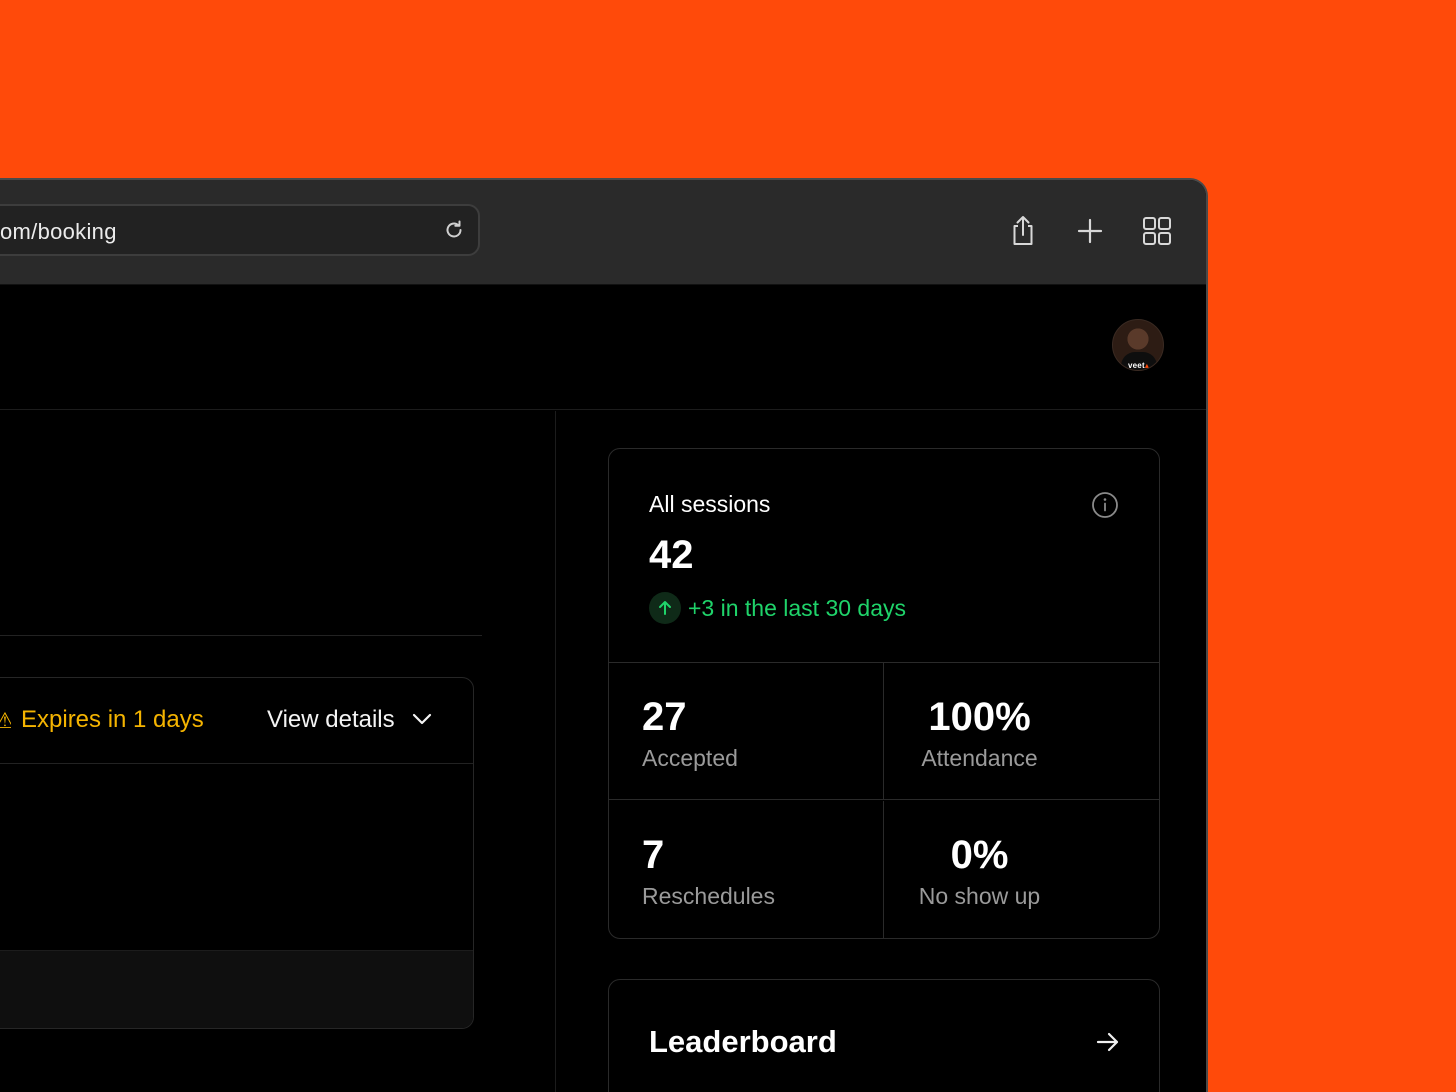 This screenshot has height=1092, width=1456. What do you see at coordinates (746, 869) in the screenshot?
I see `stat-reschedules: 7 Reschedules` at bounding box center [746, 869].